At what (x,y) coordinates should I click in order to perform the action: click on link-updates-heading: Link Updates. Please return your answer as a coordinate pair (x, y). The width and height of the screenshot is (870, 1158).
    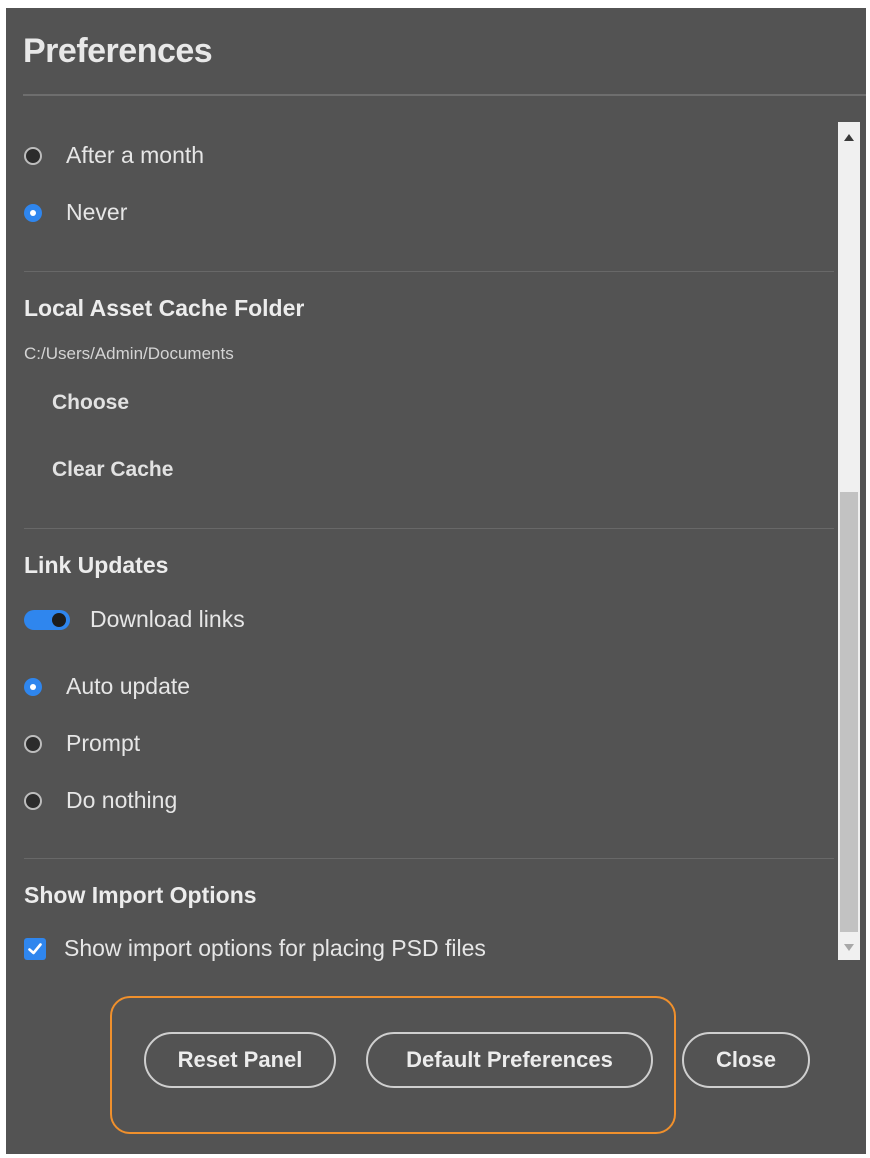
    Looking at the image, I should click on (96, 565).